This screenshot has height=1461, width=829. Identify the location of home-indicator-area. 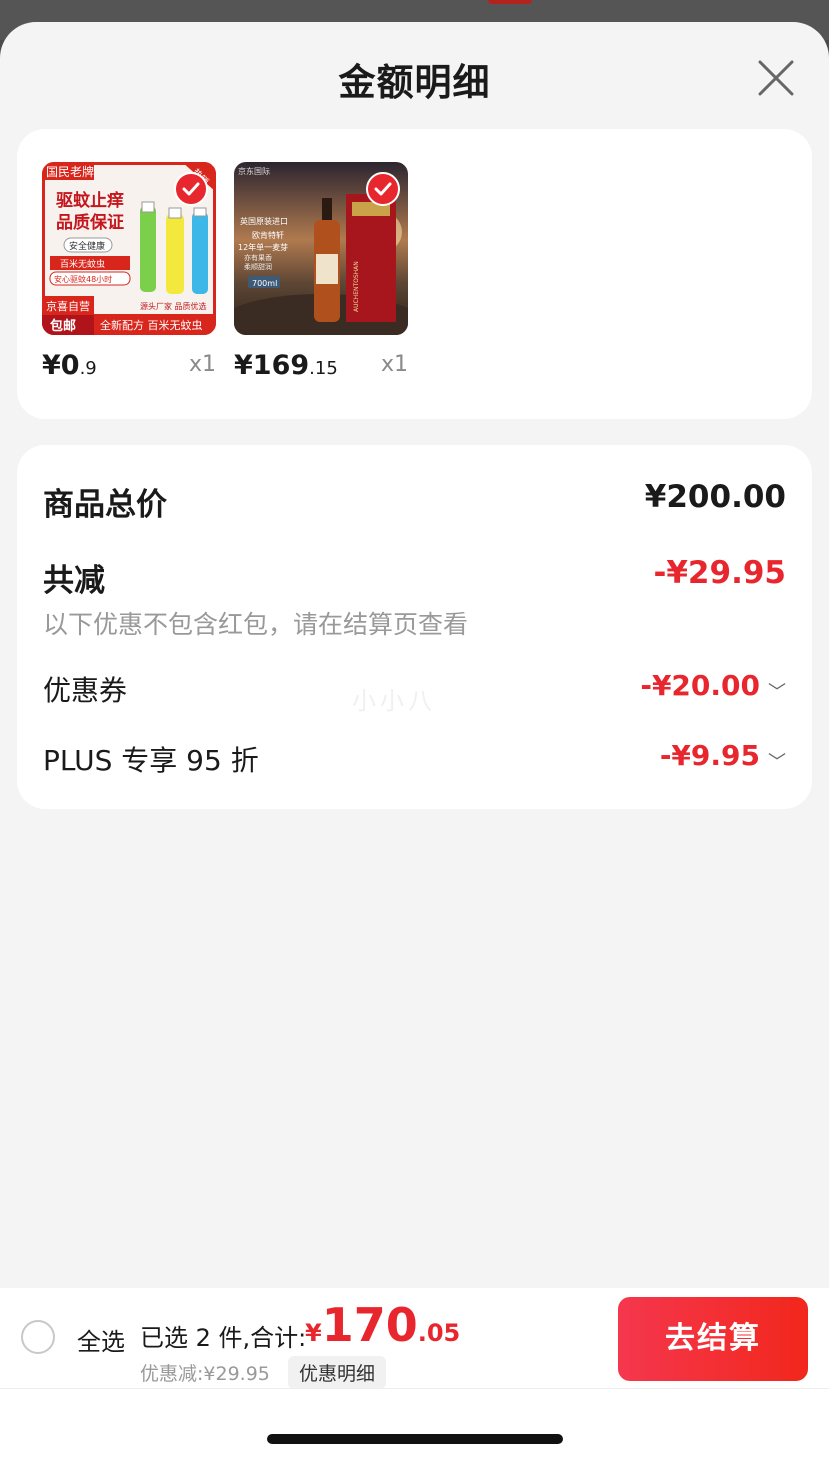
(414, 1424).